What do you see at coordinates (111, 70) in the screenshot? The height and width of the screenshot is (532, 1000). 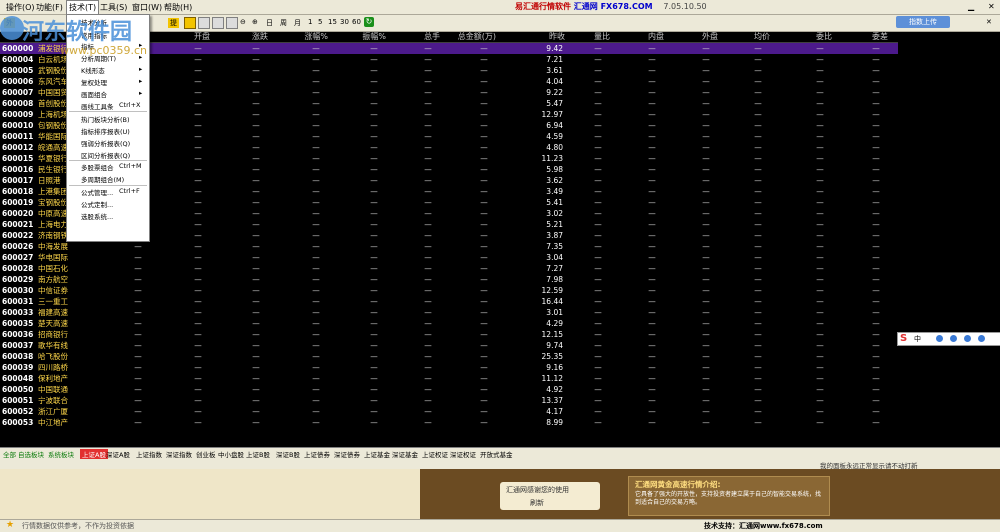 I see `technical-menu-item: K线形态 ▸` at bounding box center [111, 70].